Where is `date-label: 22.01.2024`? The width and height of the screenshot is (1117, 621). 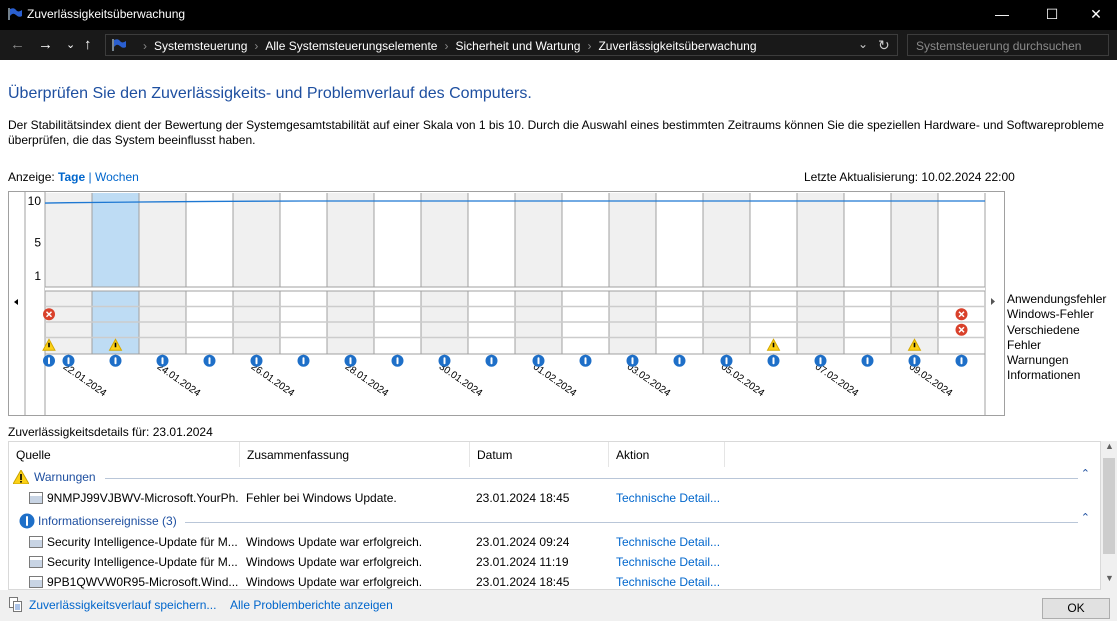 date-label: 22.01.2024 is located at coordinates (85, 380).